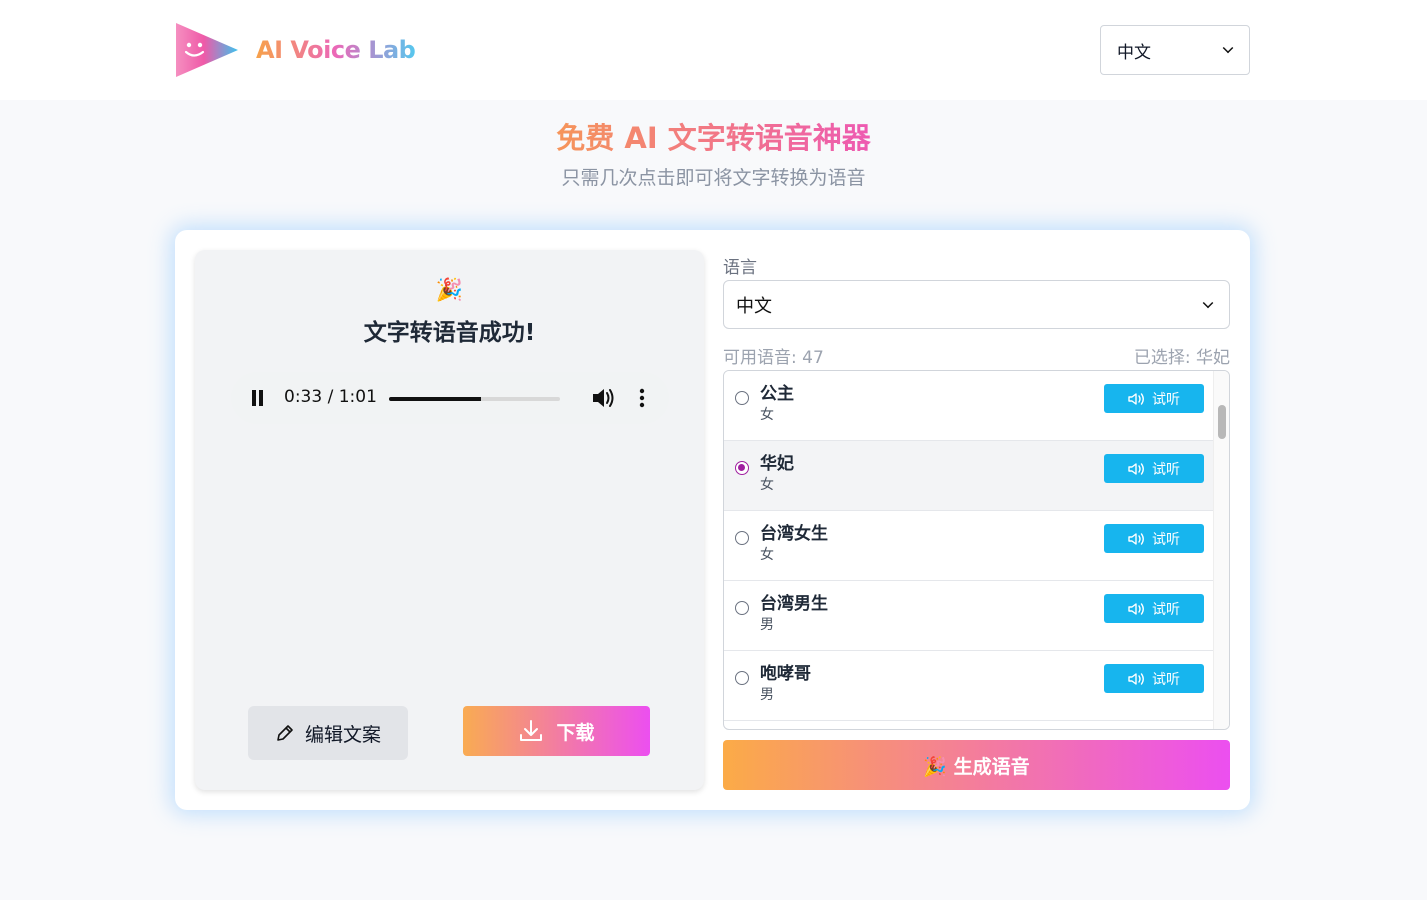 Image resolution: width=1427 pixels, height=900 pixels. What do you see at coordinates (303, 397) in the screenshot?
I see `audio-current-time: 0:33` at bounding box center [303, 397].